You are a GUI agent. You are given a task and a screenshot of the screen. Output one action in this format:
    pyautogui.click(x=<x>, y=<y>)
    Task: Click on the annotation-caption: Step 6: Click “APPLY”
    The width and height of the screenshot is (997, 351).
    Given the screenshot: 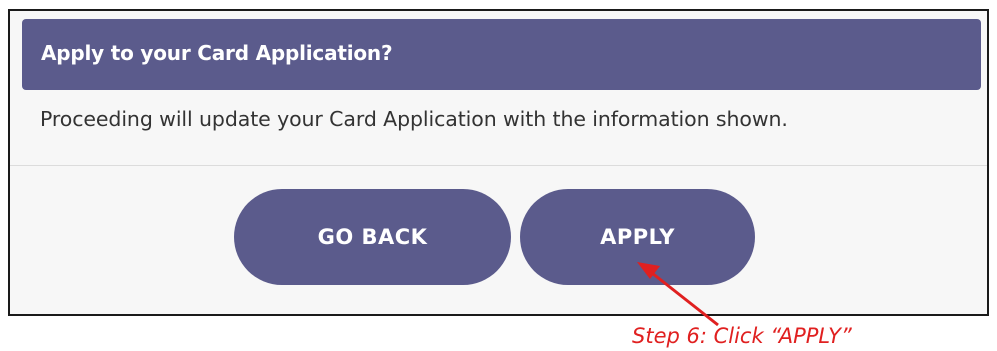 What is the action you would take?
    pyautogui.click(x=742, y=336)
    